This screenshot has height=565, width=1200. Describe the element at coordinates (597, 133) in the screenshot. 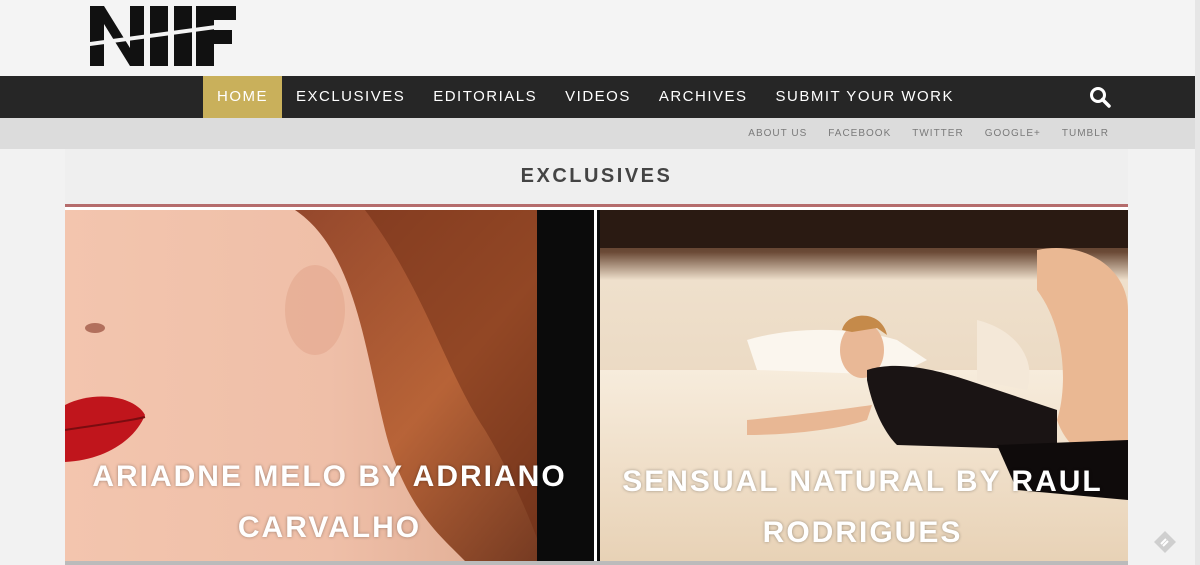

I see `secondary-nav: ABOUT US FACEBOOK TWITTER GOOGLE+ TUMBLR` at that location.